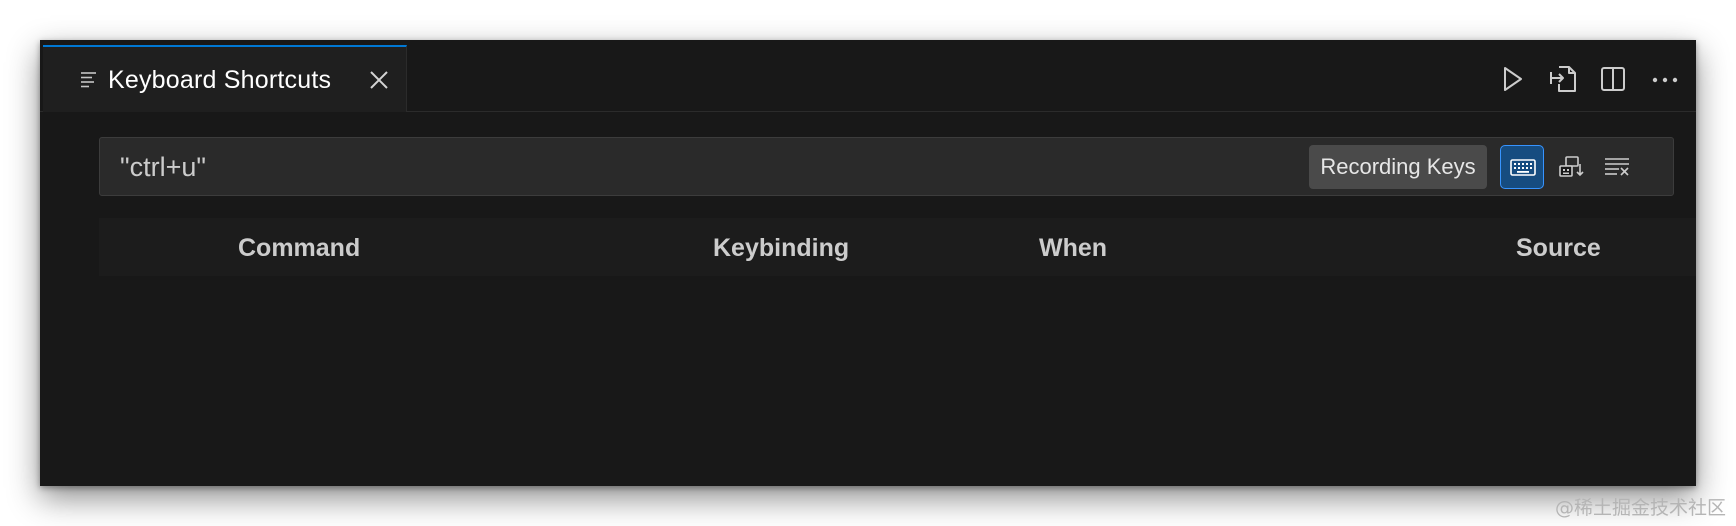  Describe the element at coordinates (1522, 167) in the screenshot. I see `keyboard-icon` at that location.